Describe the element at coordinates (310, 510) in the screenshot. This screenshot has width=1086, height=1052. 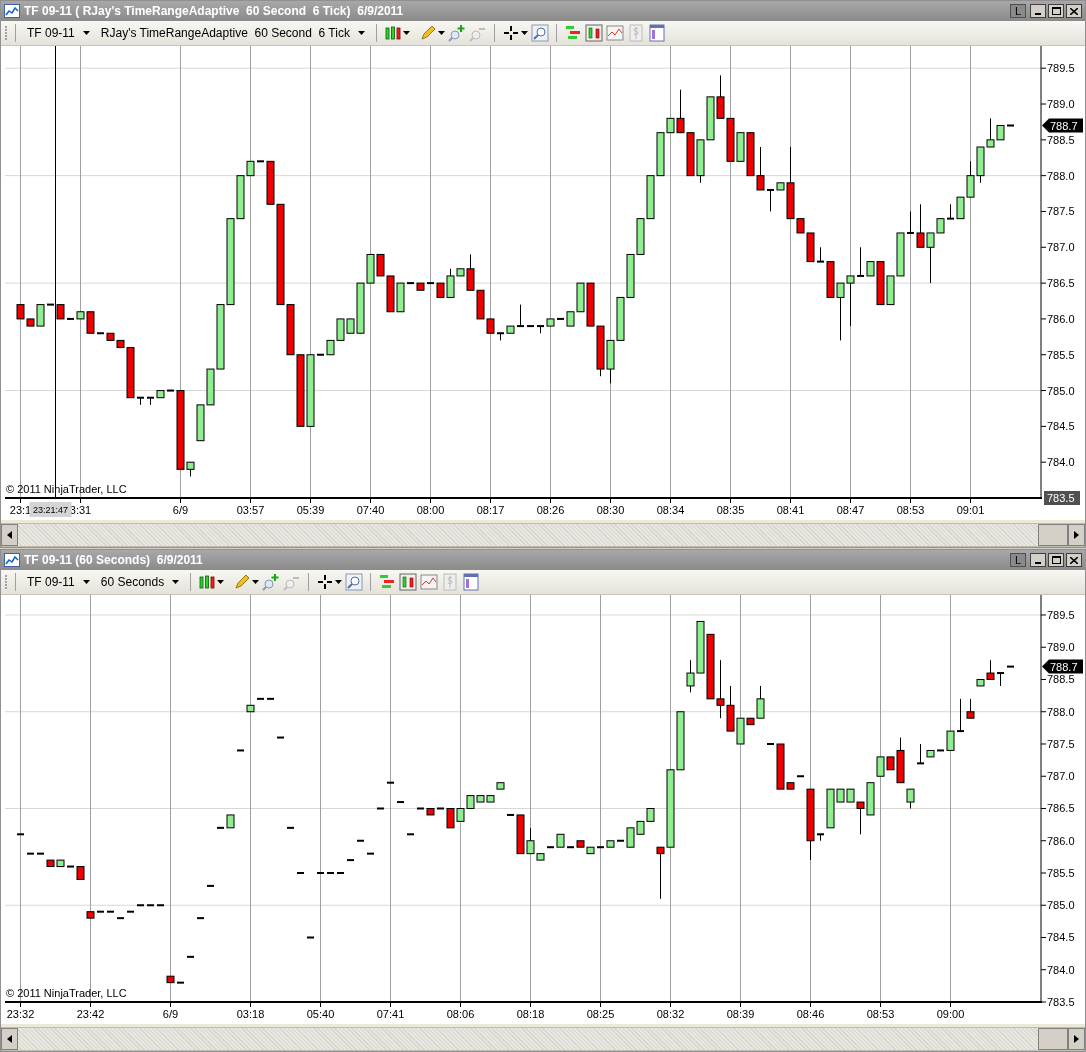
I see `axis-label: 05:39` at that location.